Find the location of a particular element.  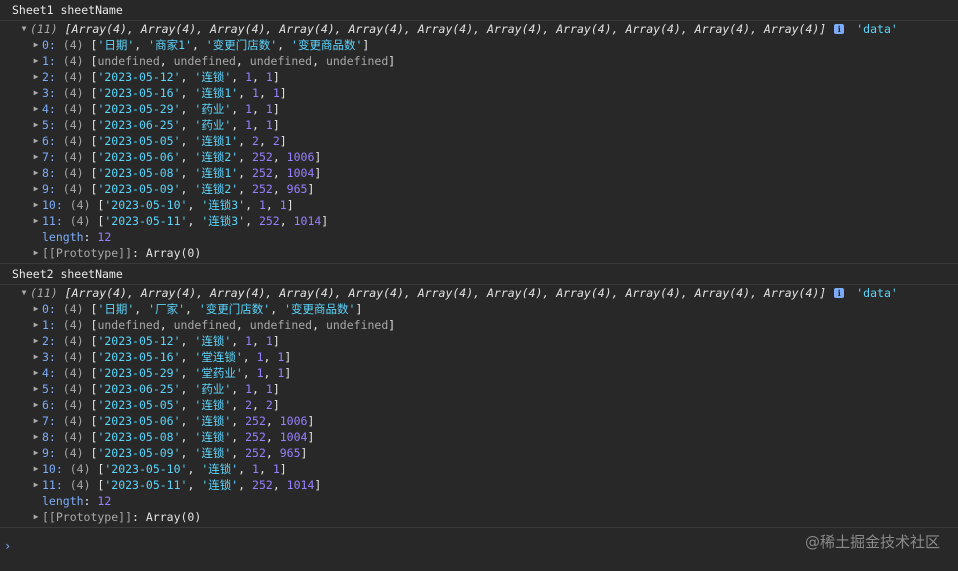

row-value: '连锁' is located at coordinates (213, 77).